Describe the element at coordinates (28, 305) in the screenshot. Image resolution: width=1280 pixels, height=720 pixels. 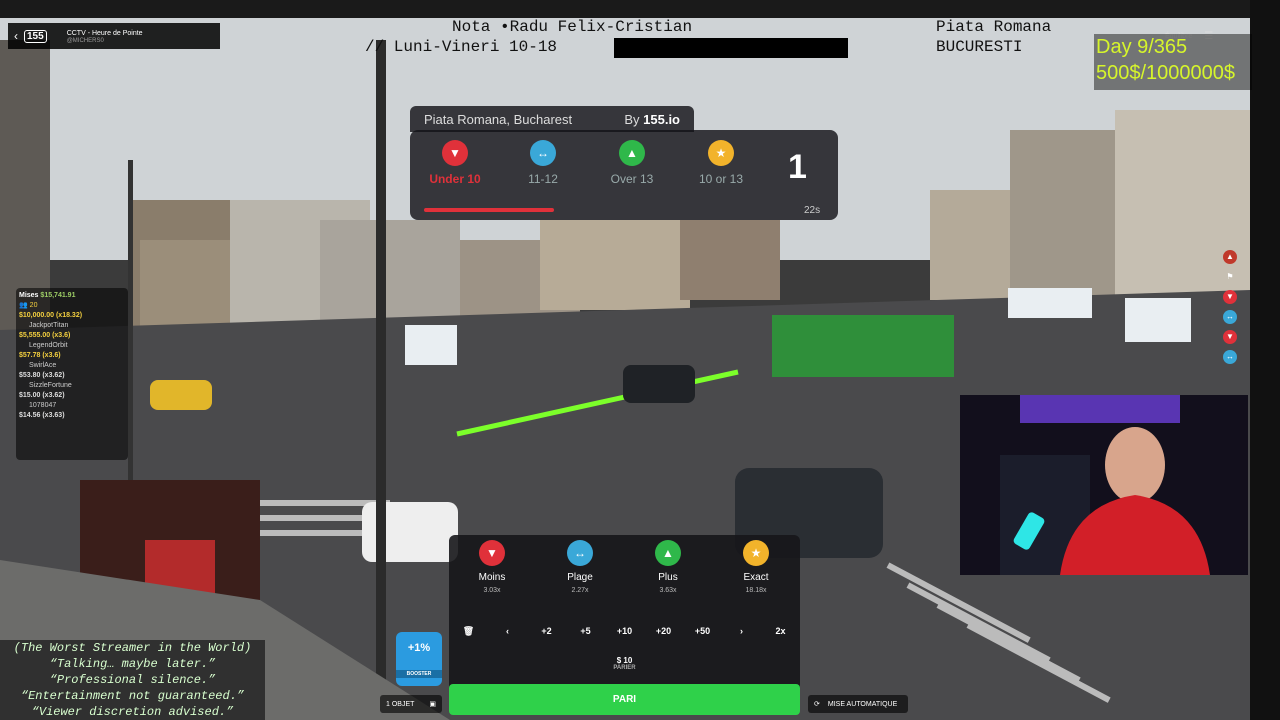
I see `bets-player-count: 👥 20` at that location.